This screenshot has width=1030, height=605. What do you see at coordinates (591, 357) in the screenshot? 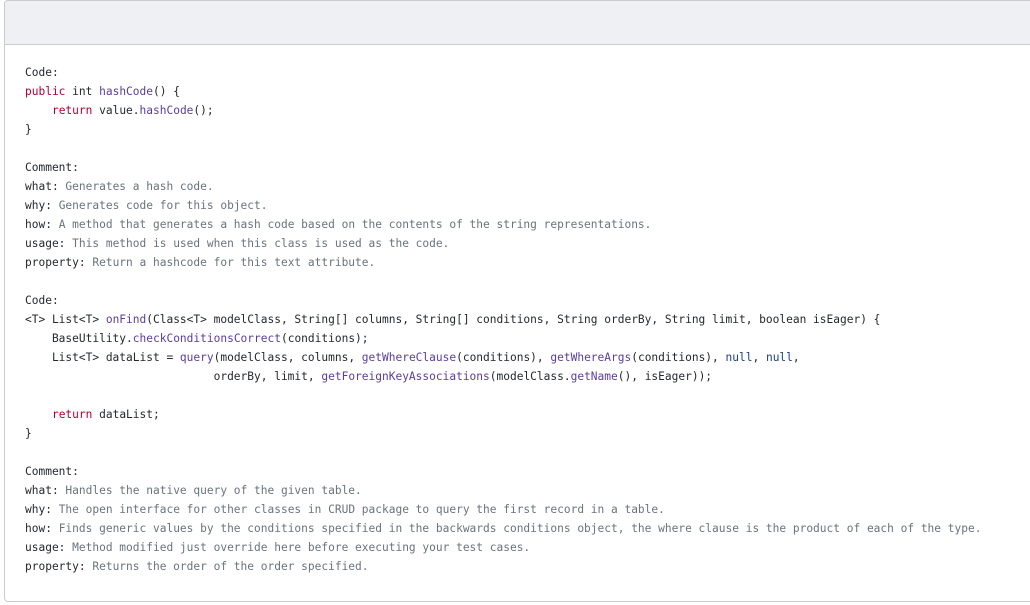
I see `code-token: getWhereArgs` at bounding box center [591, 357].